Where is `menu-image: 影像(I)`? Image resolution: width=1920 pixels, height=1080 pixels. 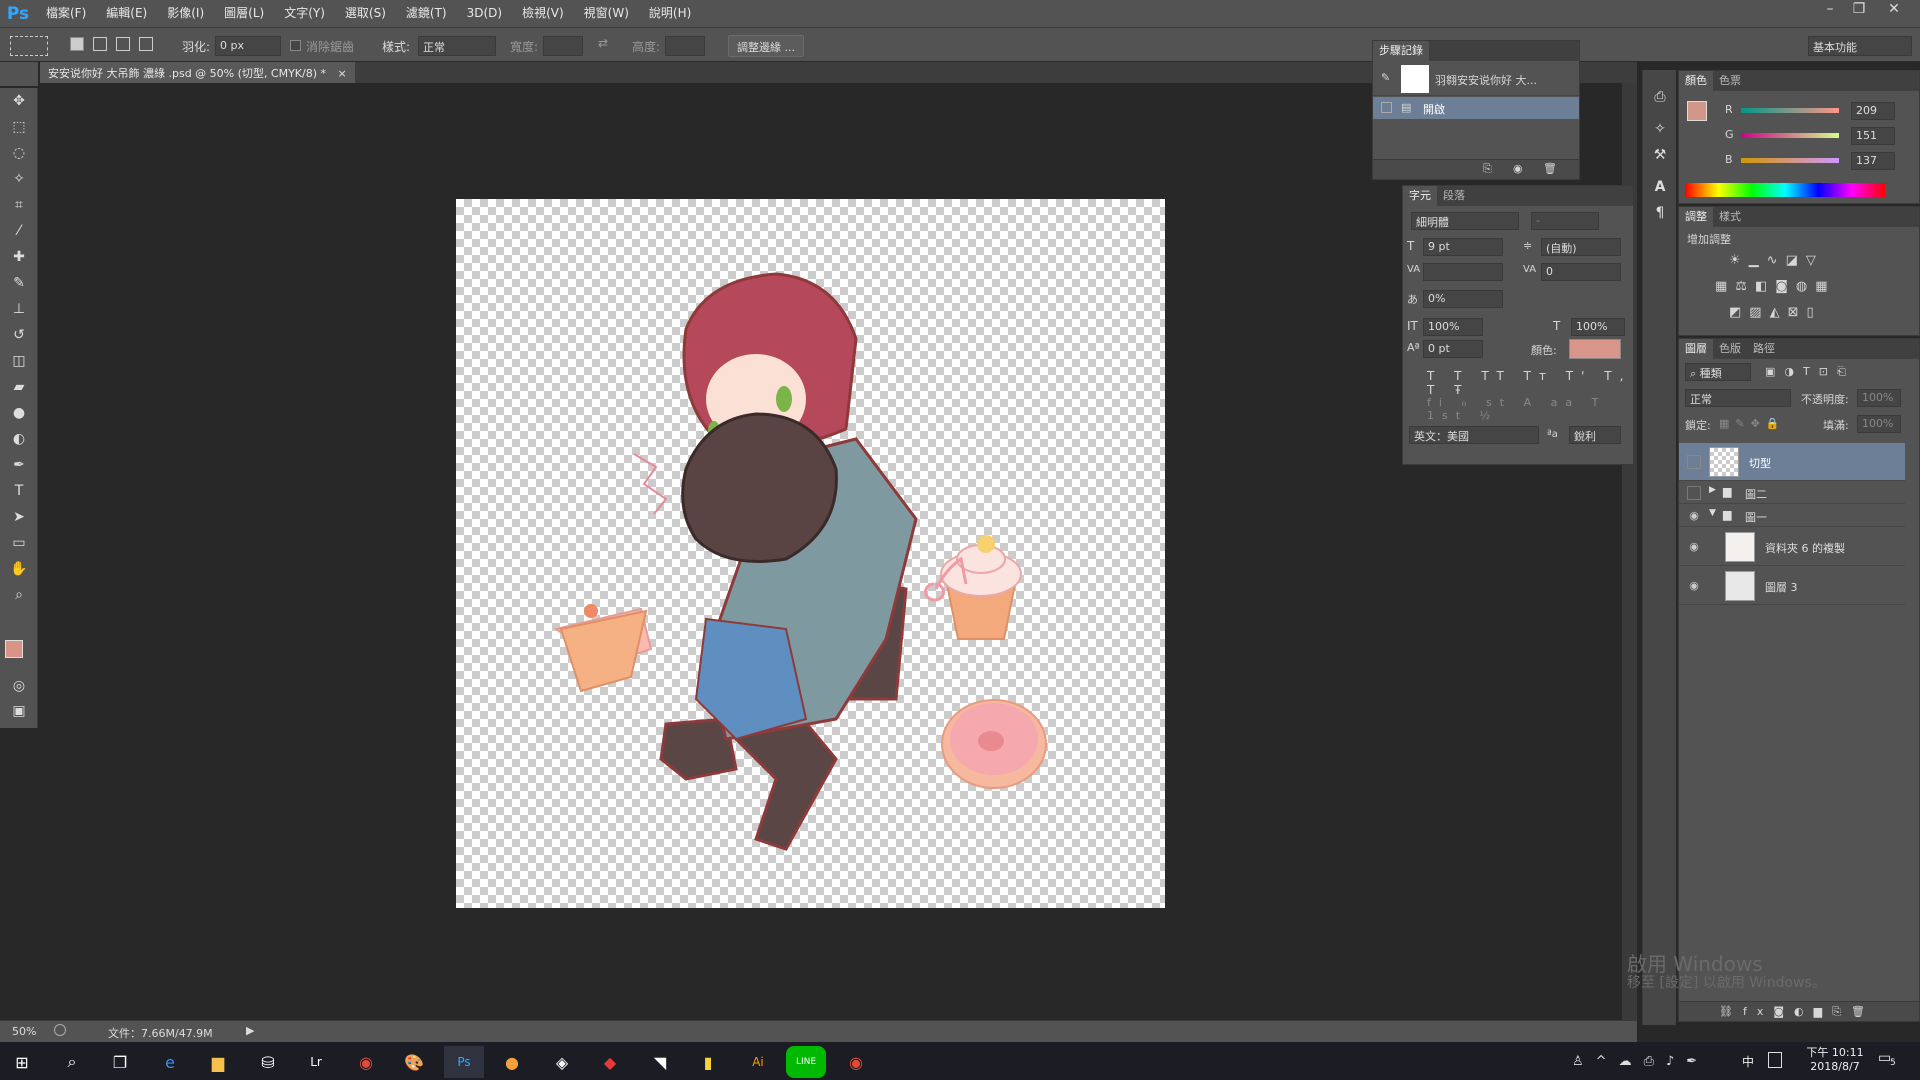 menu-image: 影像(I) is located at coordinates (185, 13).